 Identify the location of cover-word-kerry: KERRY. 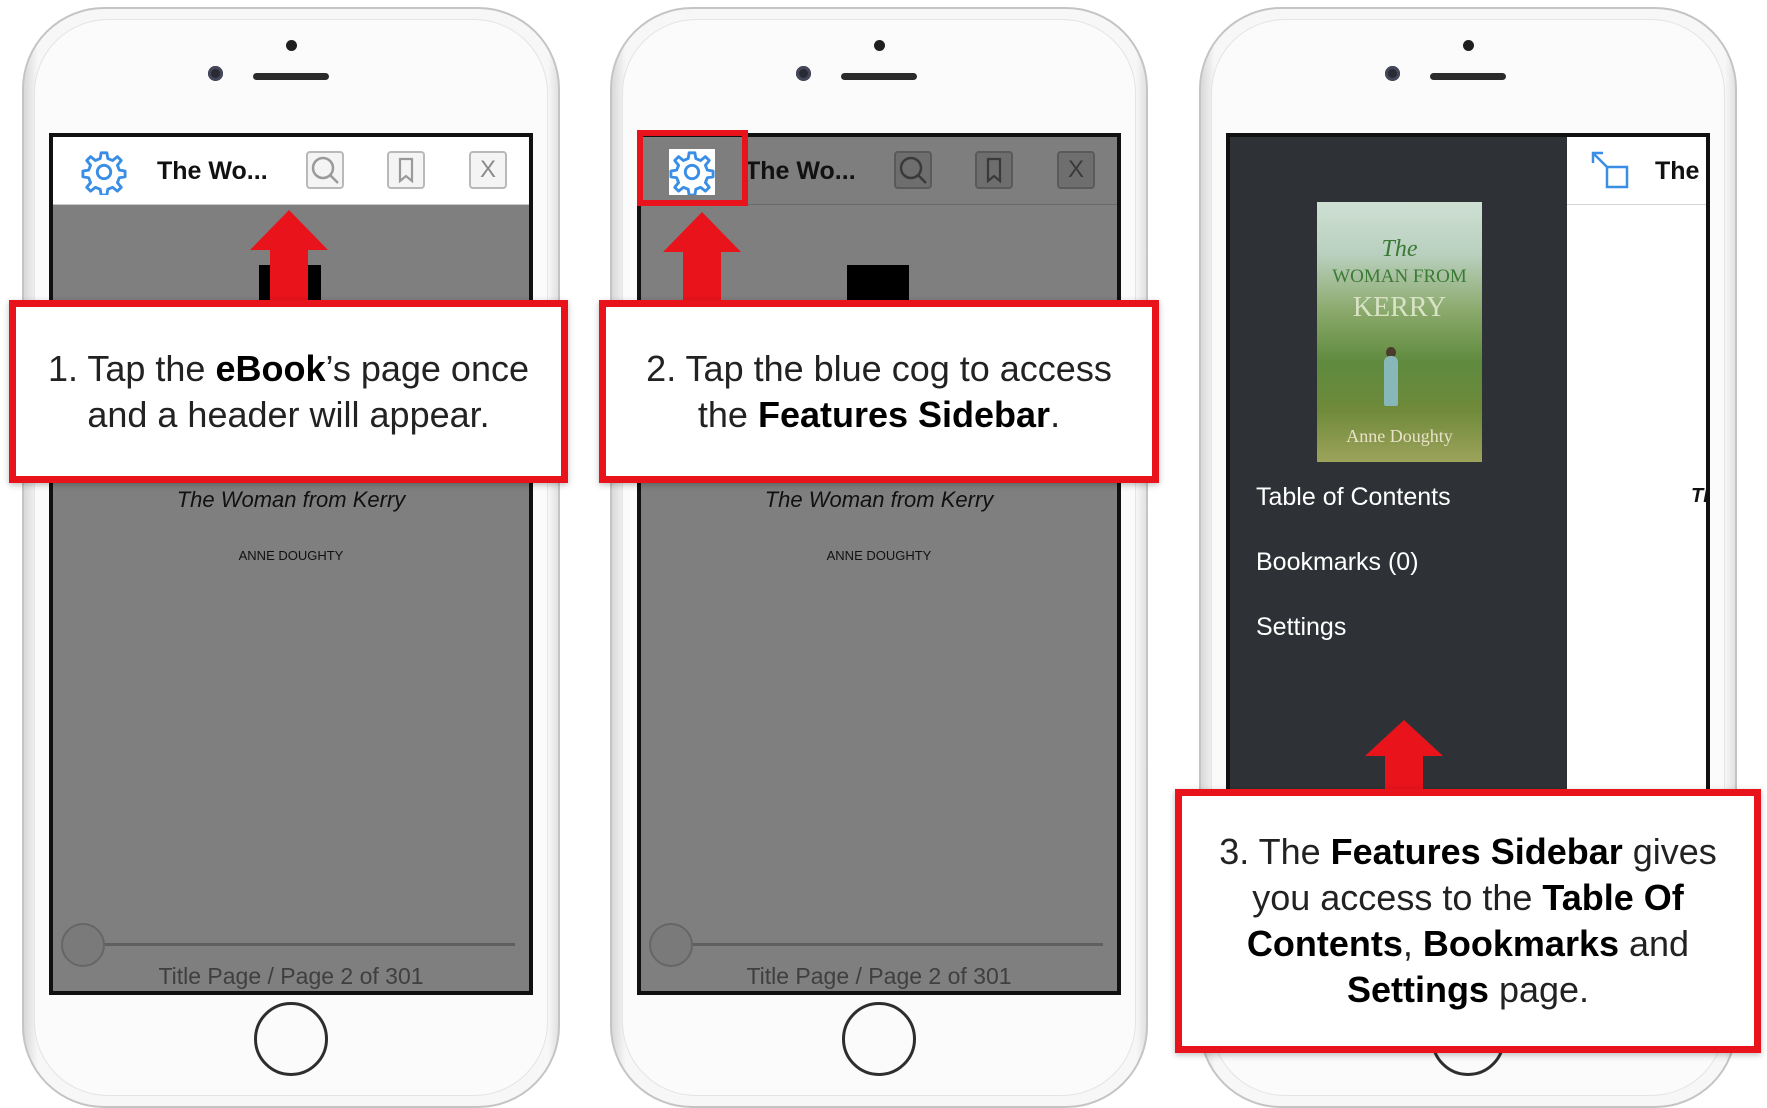
(1399, 307).